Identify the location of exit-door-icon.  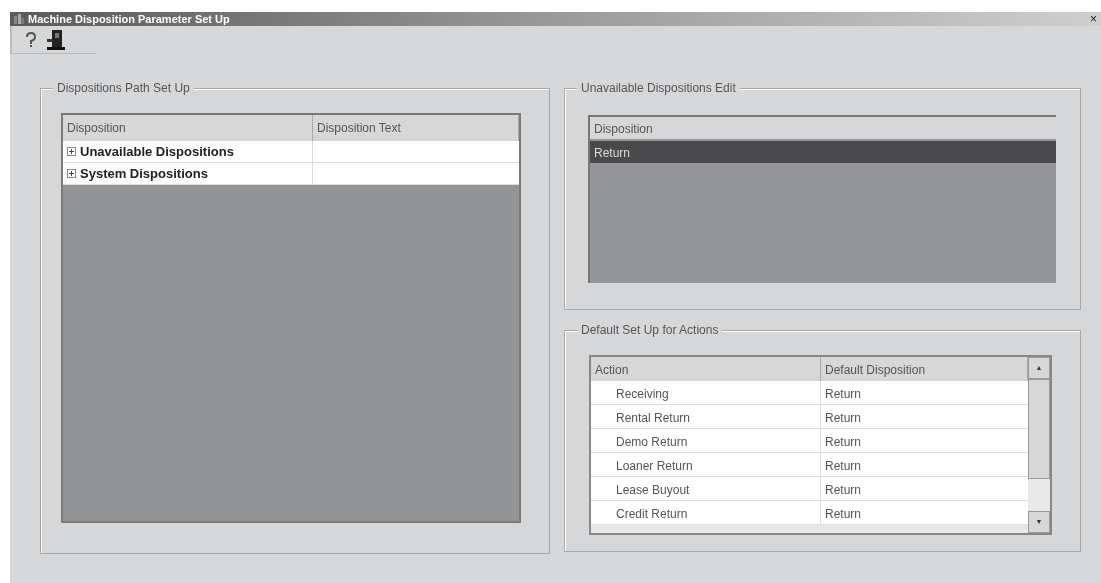
(56, 39).